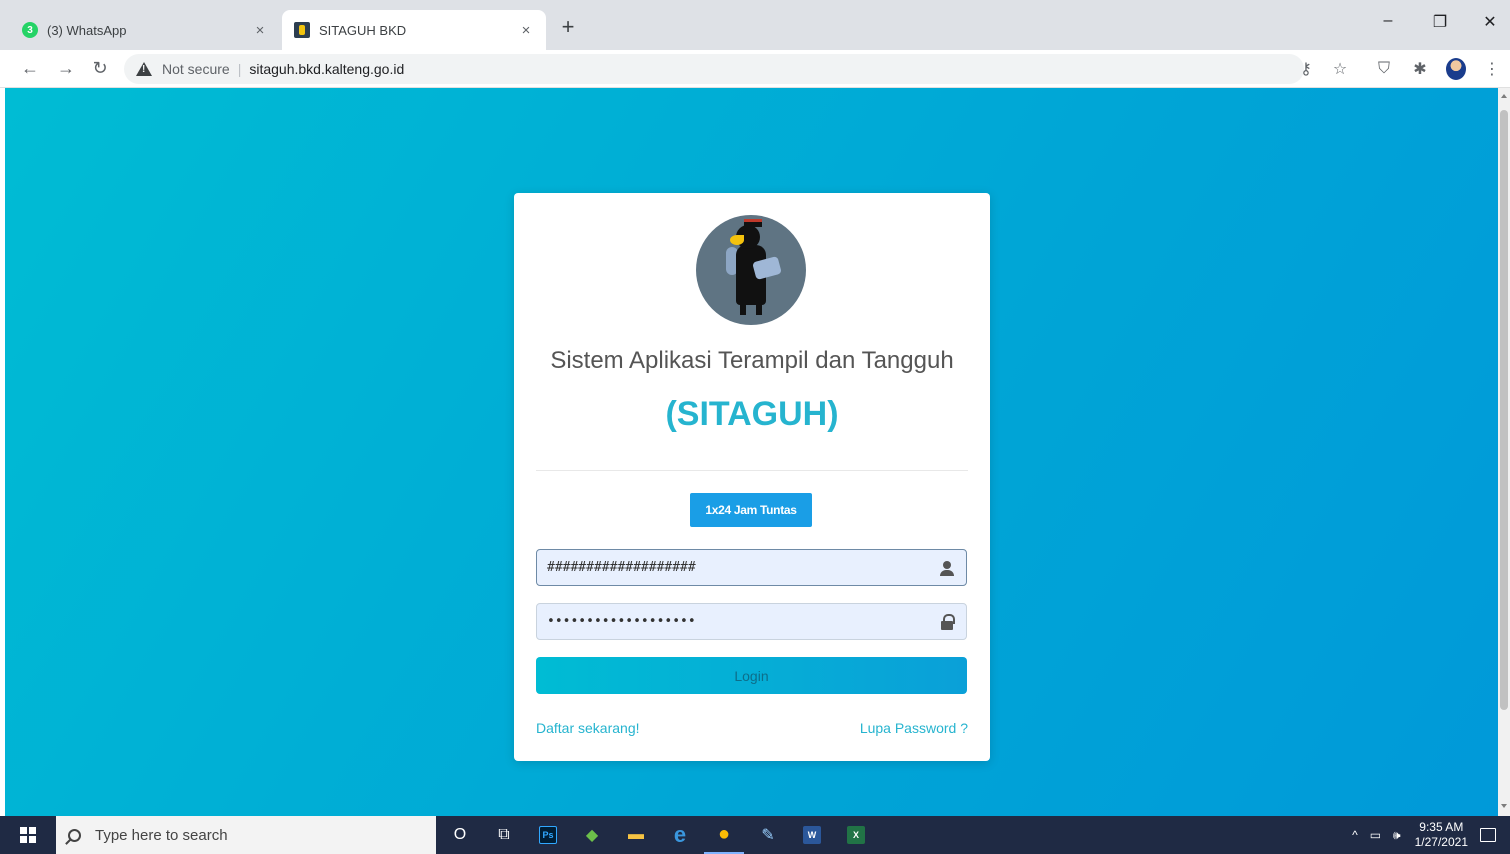  I want to click on reload-icon: ↻, so click(100, 68).